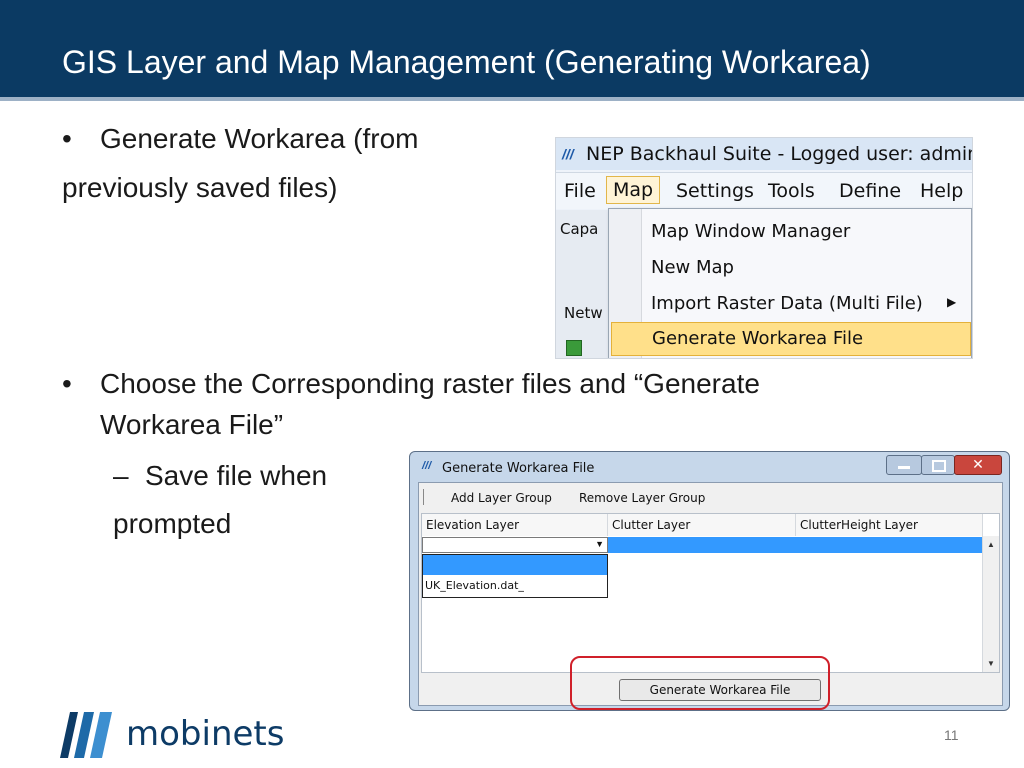  Describe the element at coordinates (642, 498) in the screenshot. I see `remove-layer-group-button: Remove Layer Group` at that location.